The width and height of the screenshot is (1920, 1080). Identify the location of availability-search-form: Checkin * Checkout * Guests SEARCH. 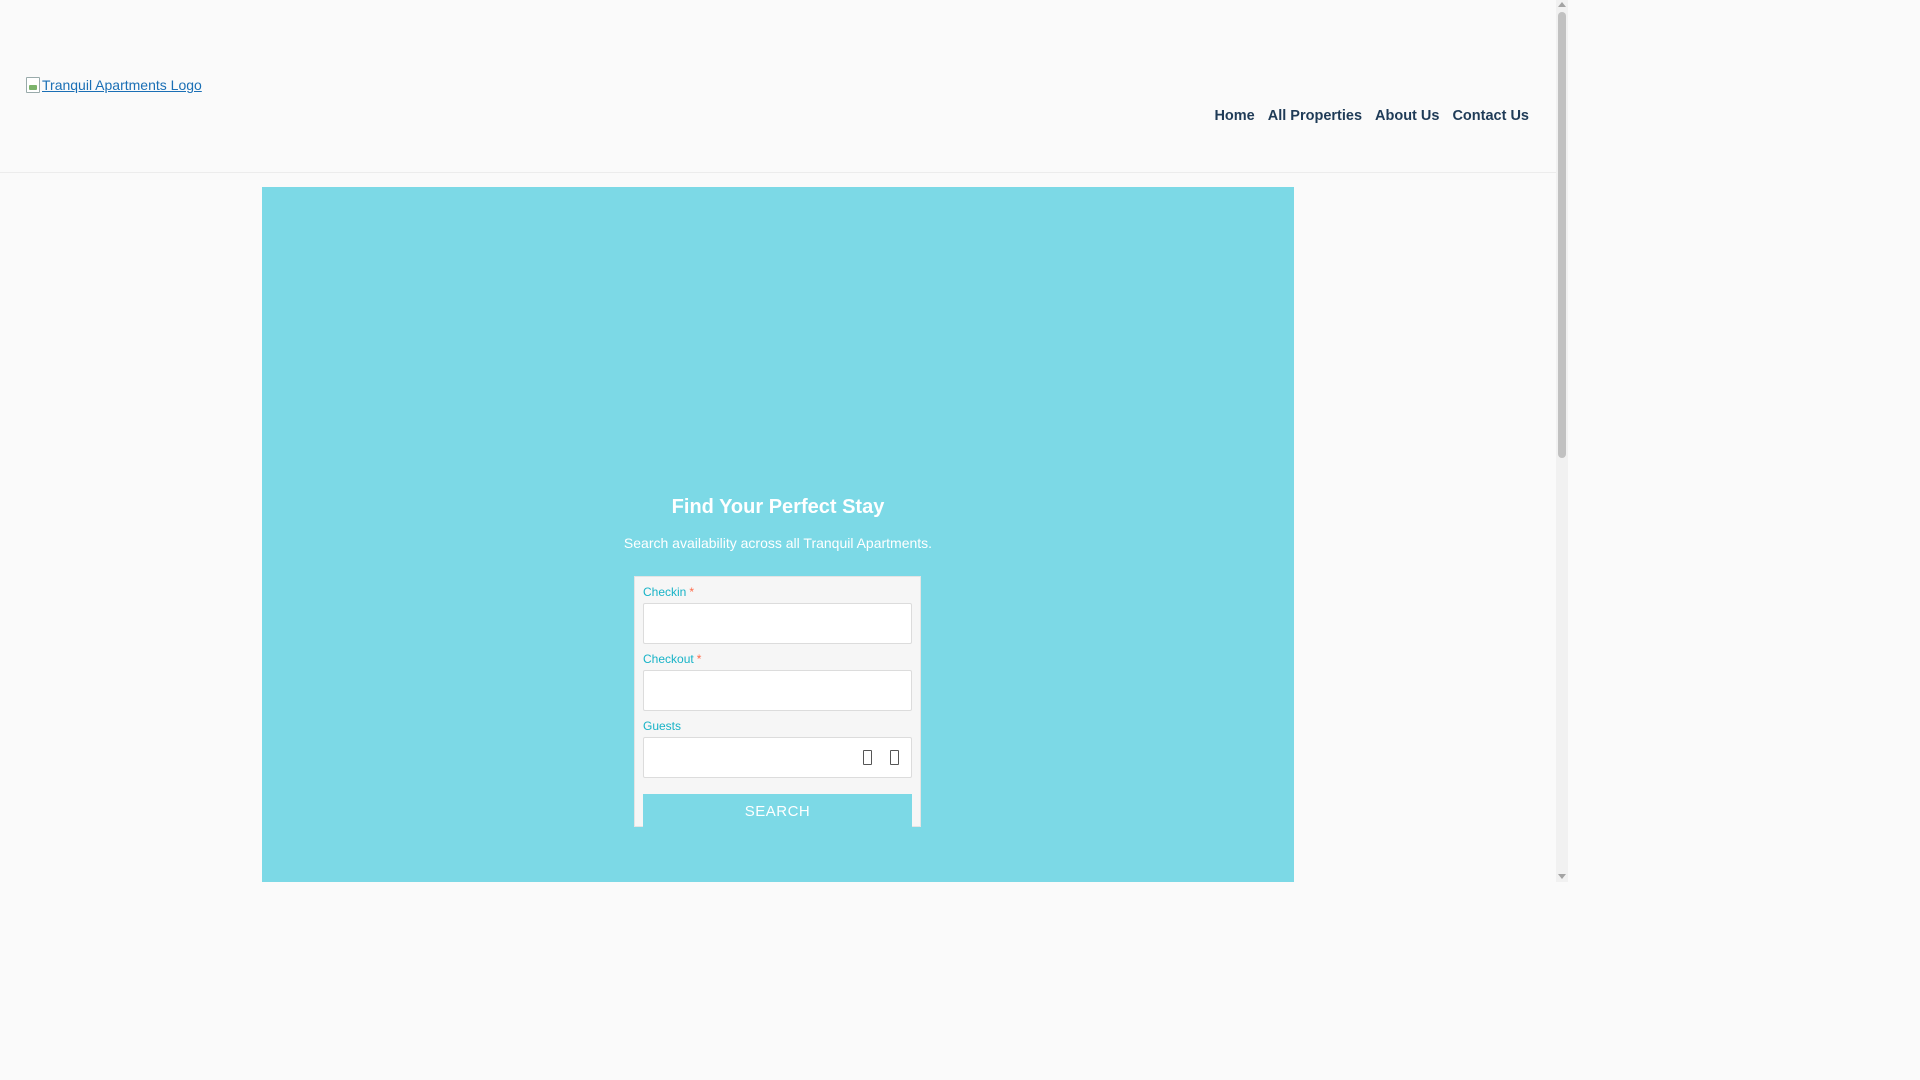
(777, 702).